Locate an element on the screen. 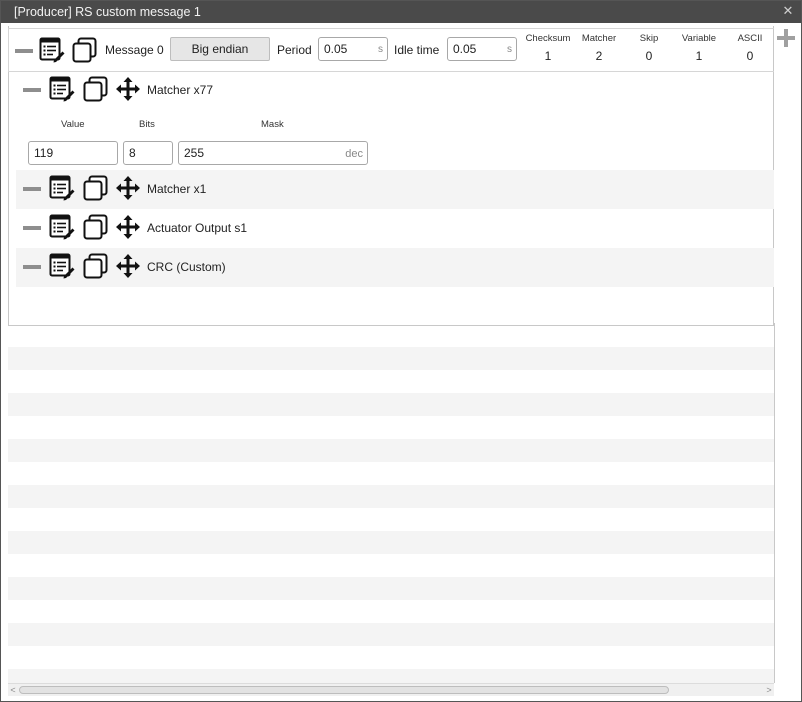  list-item: Matcher x1 is located at coordinates (395, 189).